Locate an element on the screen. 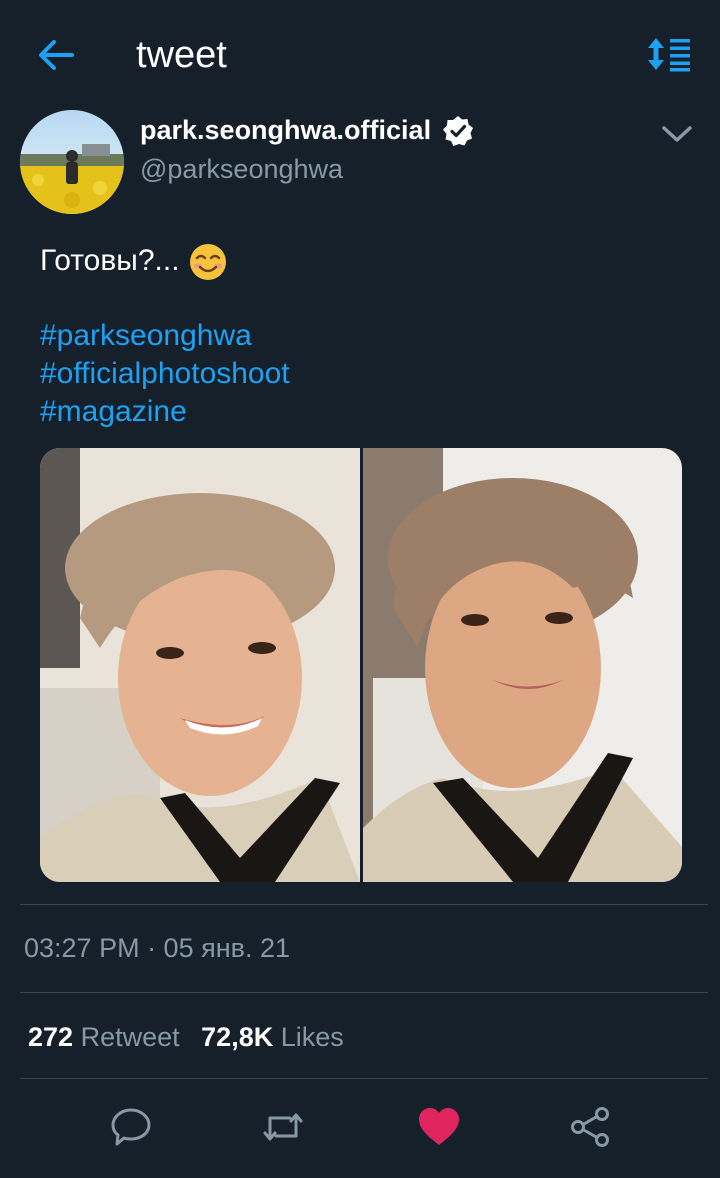  likes-stat: 72,8K Likes is located at coordinates (279, 1037).